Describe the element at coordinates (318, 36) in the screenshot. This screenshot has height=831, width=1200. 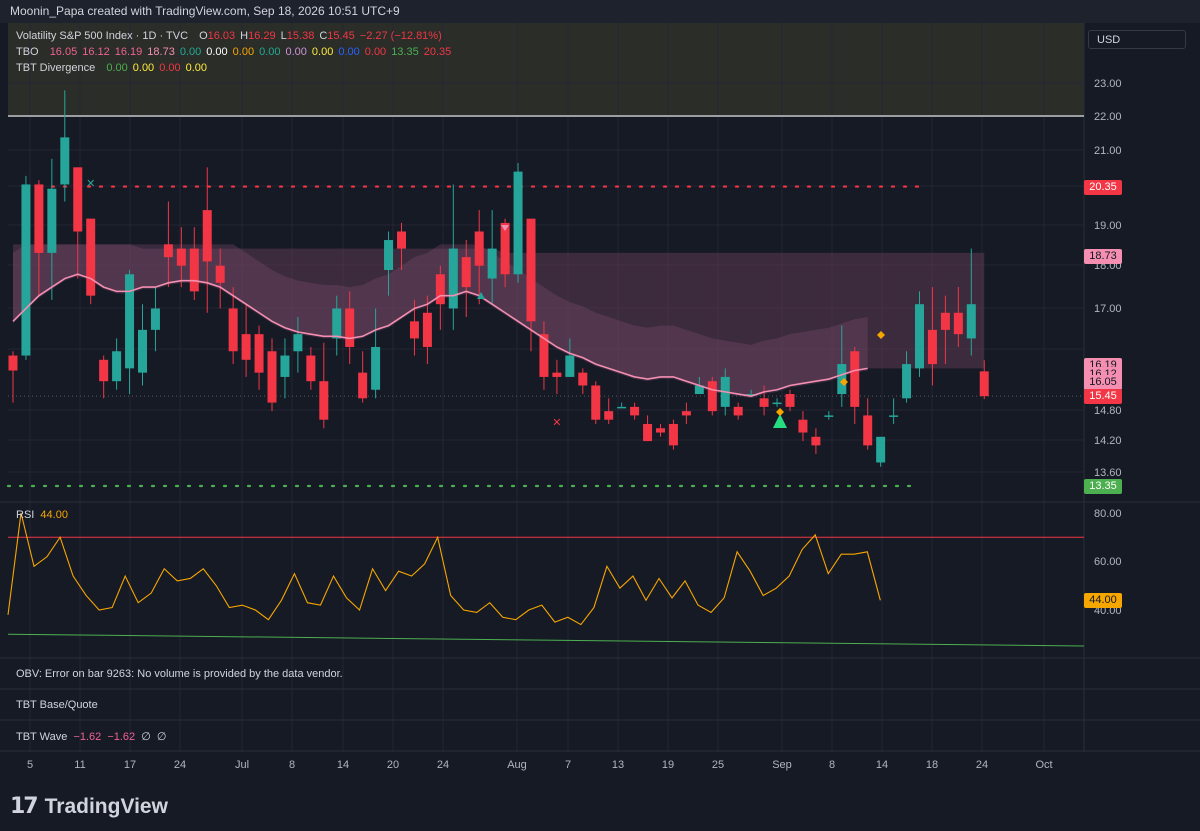
I see `ohlc-values: O16.03 H16.29 L15.38 C15.45 −2.27 (−12.81%)` at that location.